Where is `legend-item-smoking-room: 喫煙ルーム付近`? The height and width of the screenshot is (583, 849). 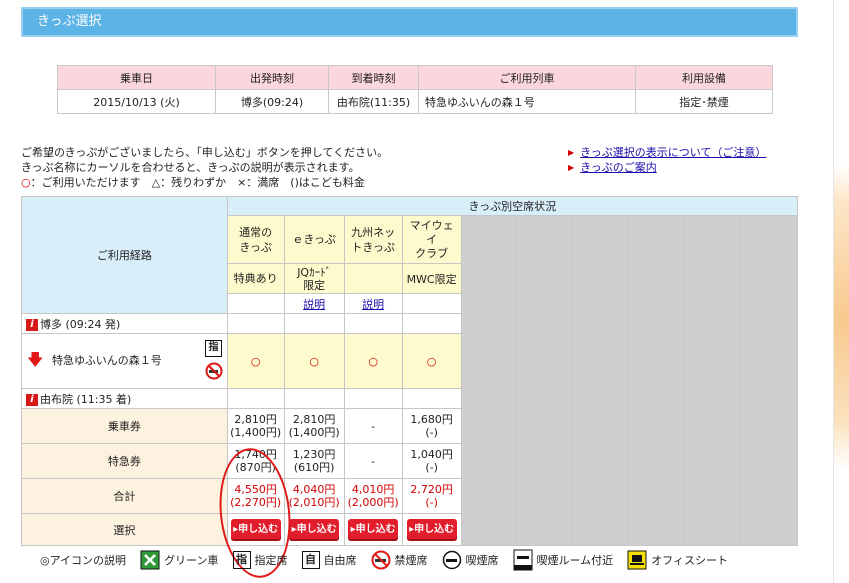
legend-item-smoking-room: 喫煙ルーム付近 is located at coordinates (563, 560).